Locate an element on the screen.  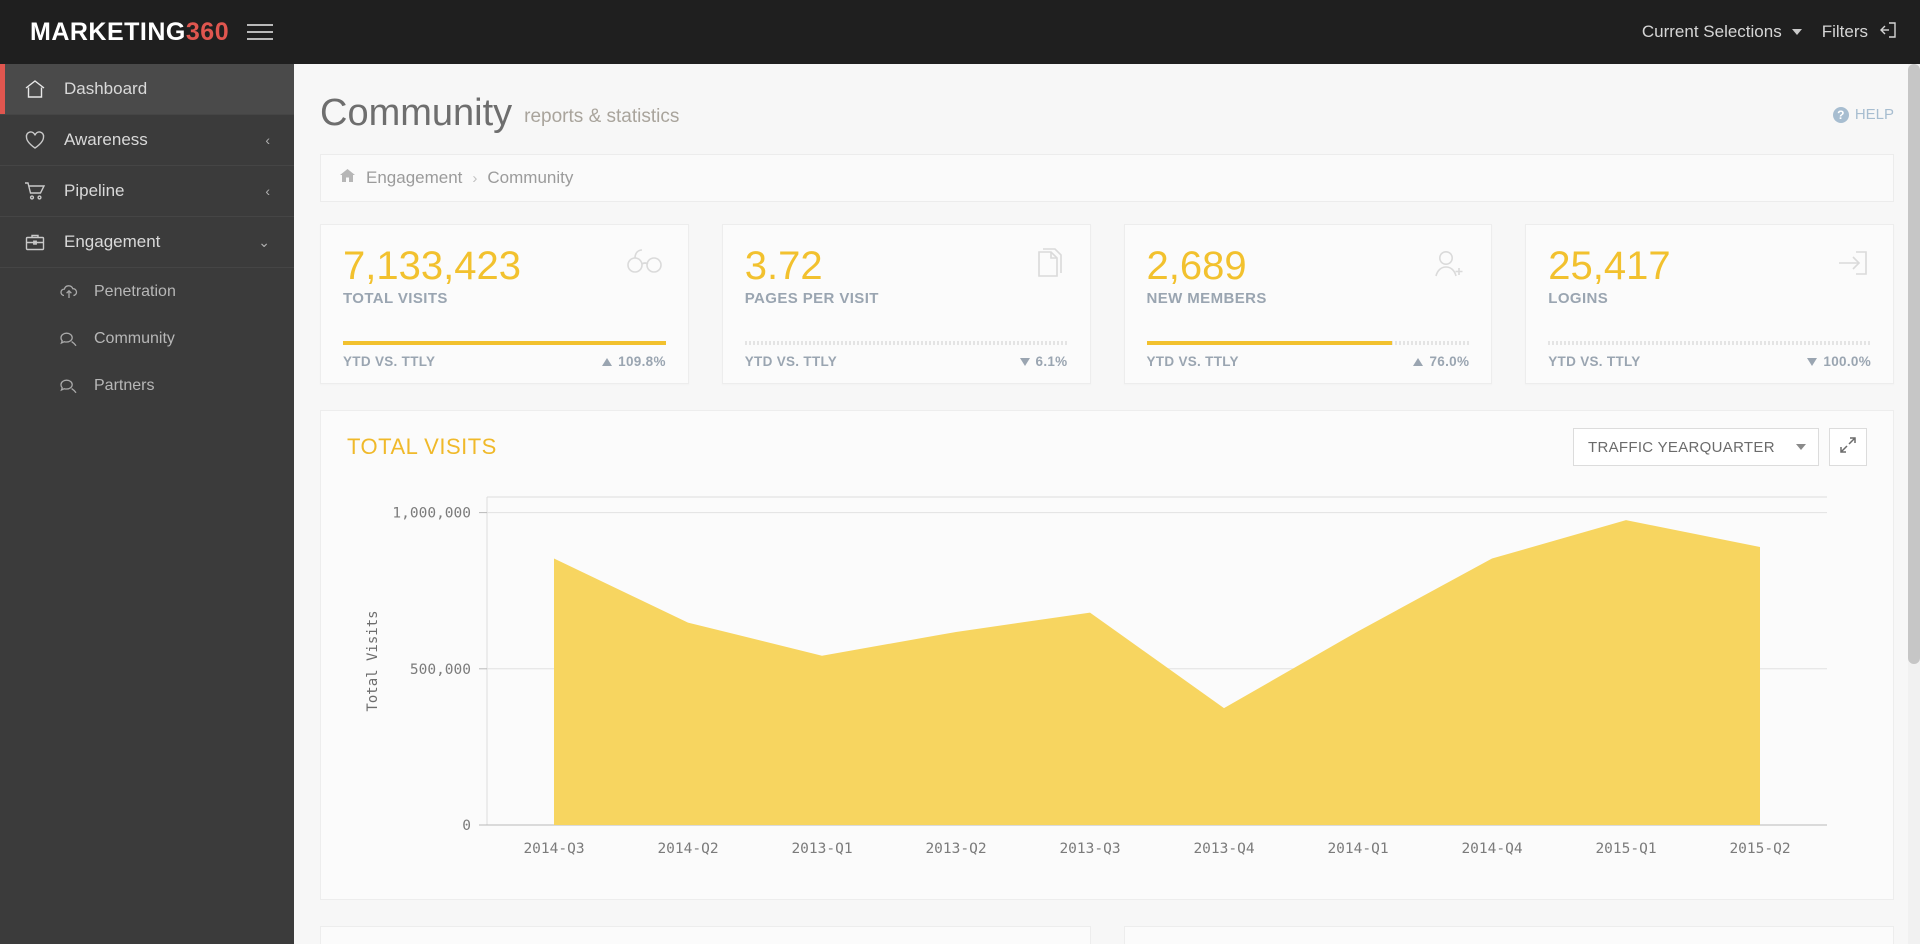
kpi-card-logins: 25,417 LOGINS YTD VS. TTLY 100.0% is located at coordinates (1709, 304).